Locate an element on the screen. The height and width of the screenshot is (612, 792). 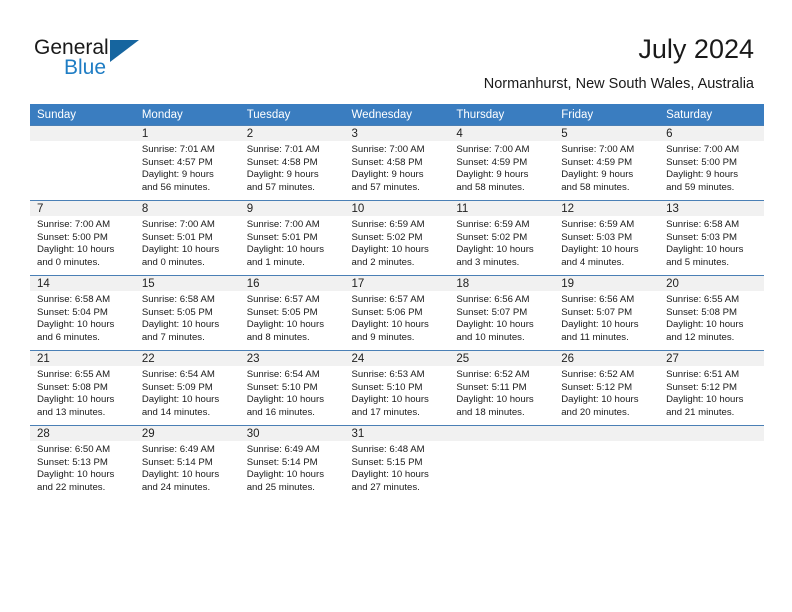
calendar-sunset-text: Sunset: 5:14 PM is located at coordinates (282, 462).